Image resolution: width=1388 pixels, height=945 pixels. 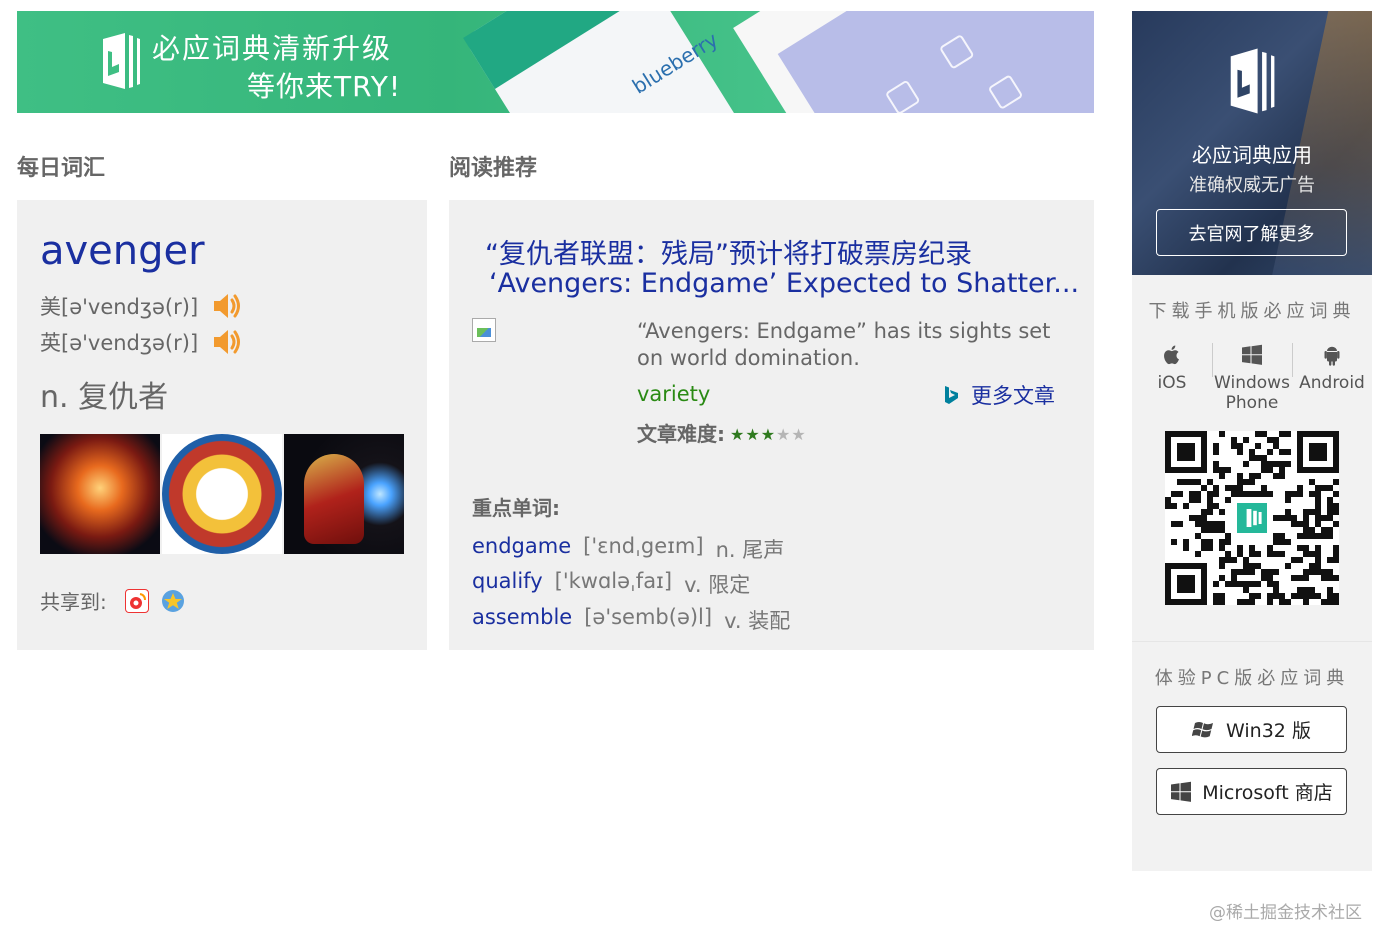 I want to click on app-promo-panel: 必应词典应用 准确权威无广告 去官网了解更多, so click(x=1252, y=143).